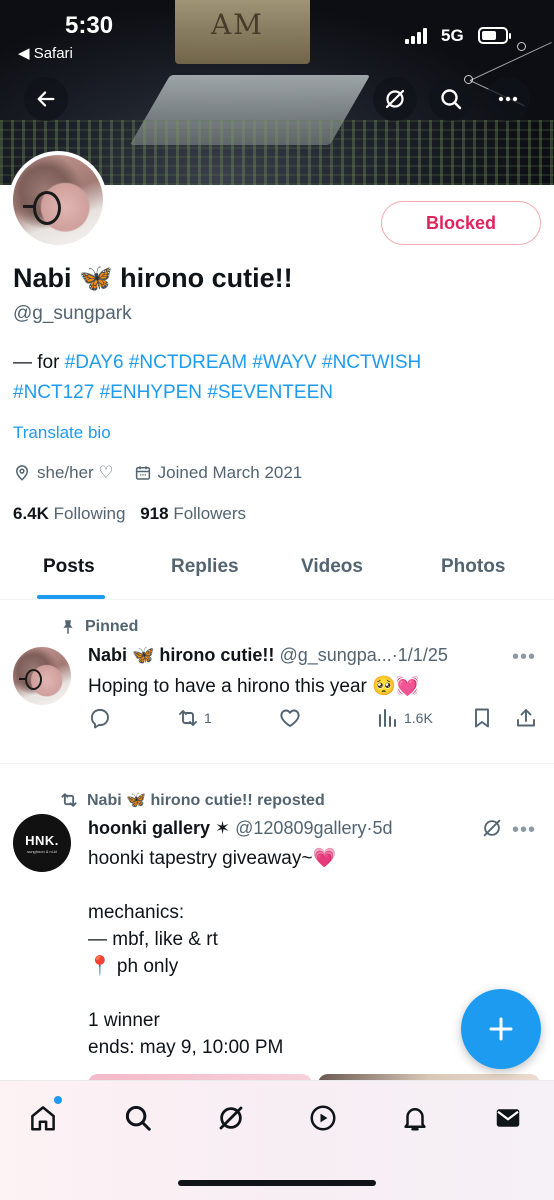  Describe the element at coordinates (277, 572) in the screenshot. I see `profile-tabs: Posts Replies Videos Photos` at that location.